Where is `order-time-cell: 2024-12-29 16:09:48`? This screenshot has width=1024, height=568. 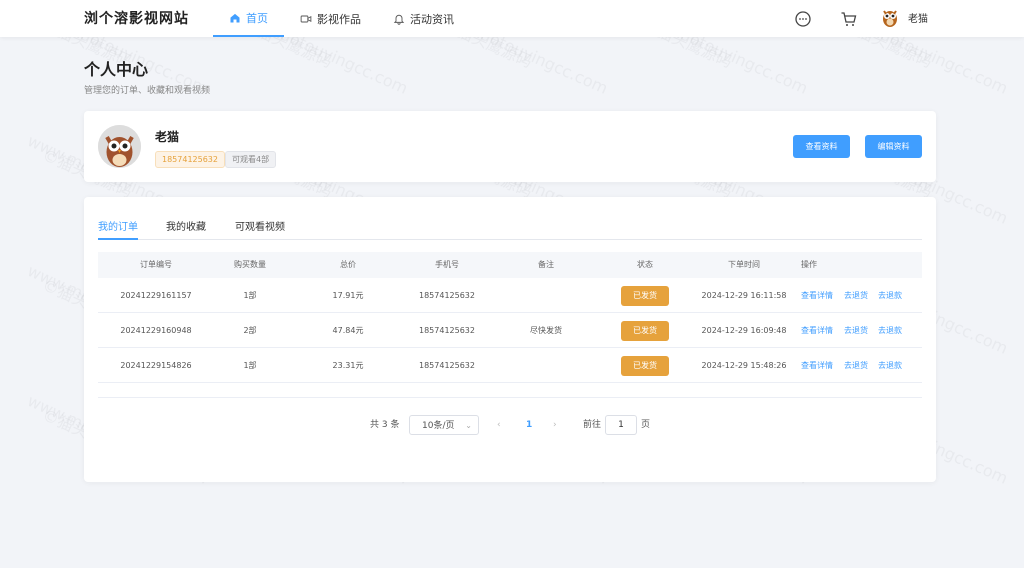 order-time-cell: 2024-12-29 16:09:48 is located at coordinates (744, 330).